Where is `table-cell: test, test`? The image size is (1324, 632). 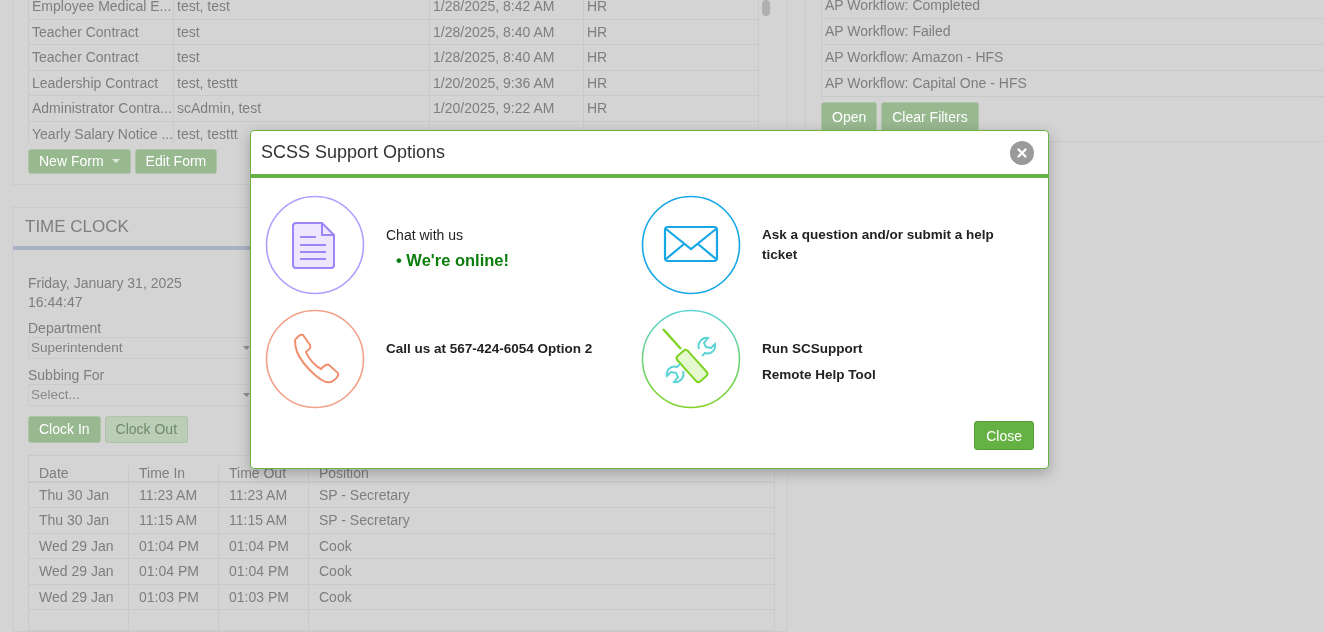 table-cell: test, test is located at coordinates (301, 9).